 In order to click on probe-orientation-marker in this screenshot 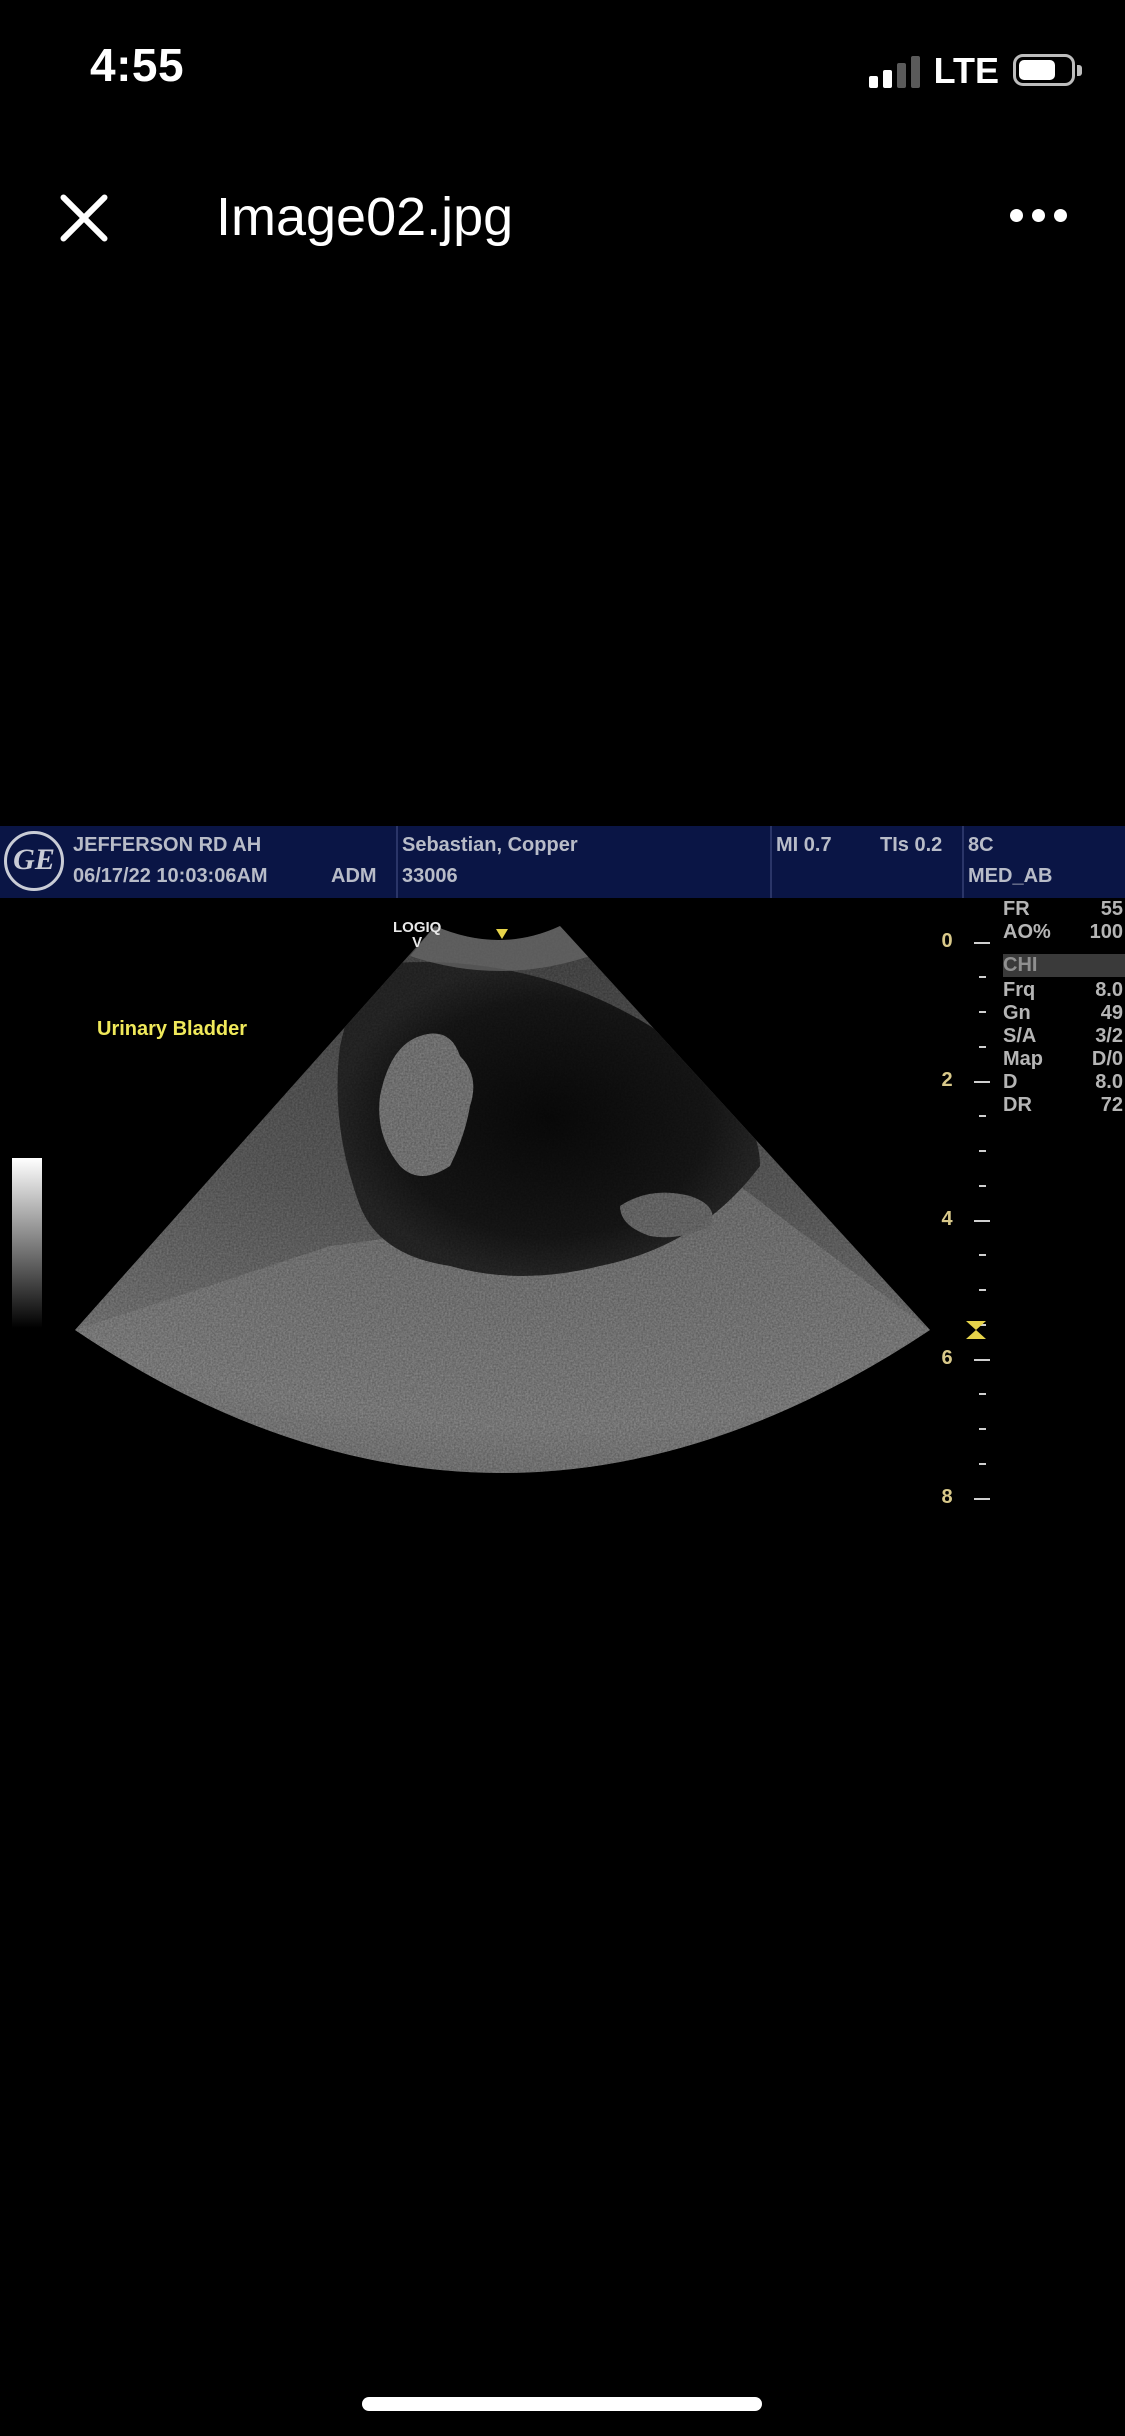, I will do `click(502, 934)`.